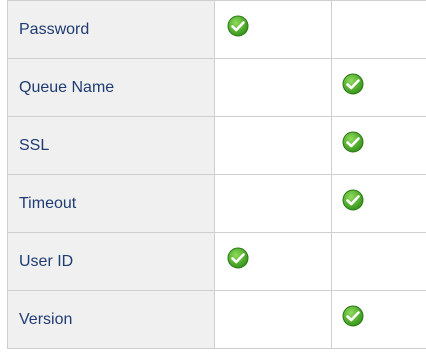 This screenshot has width=426, height=357. I want to click on row-label: Timeout, so click(111, 203).